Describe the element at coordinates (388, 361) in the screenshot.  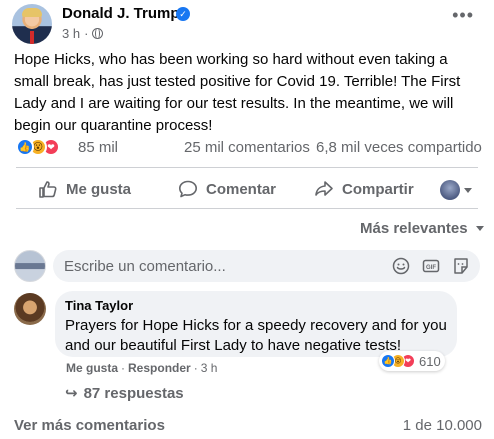
I see `comment-like-reaction-icon: 👍` at that location.